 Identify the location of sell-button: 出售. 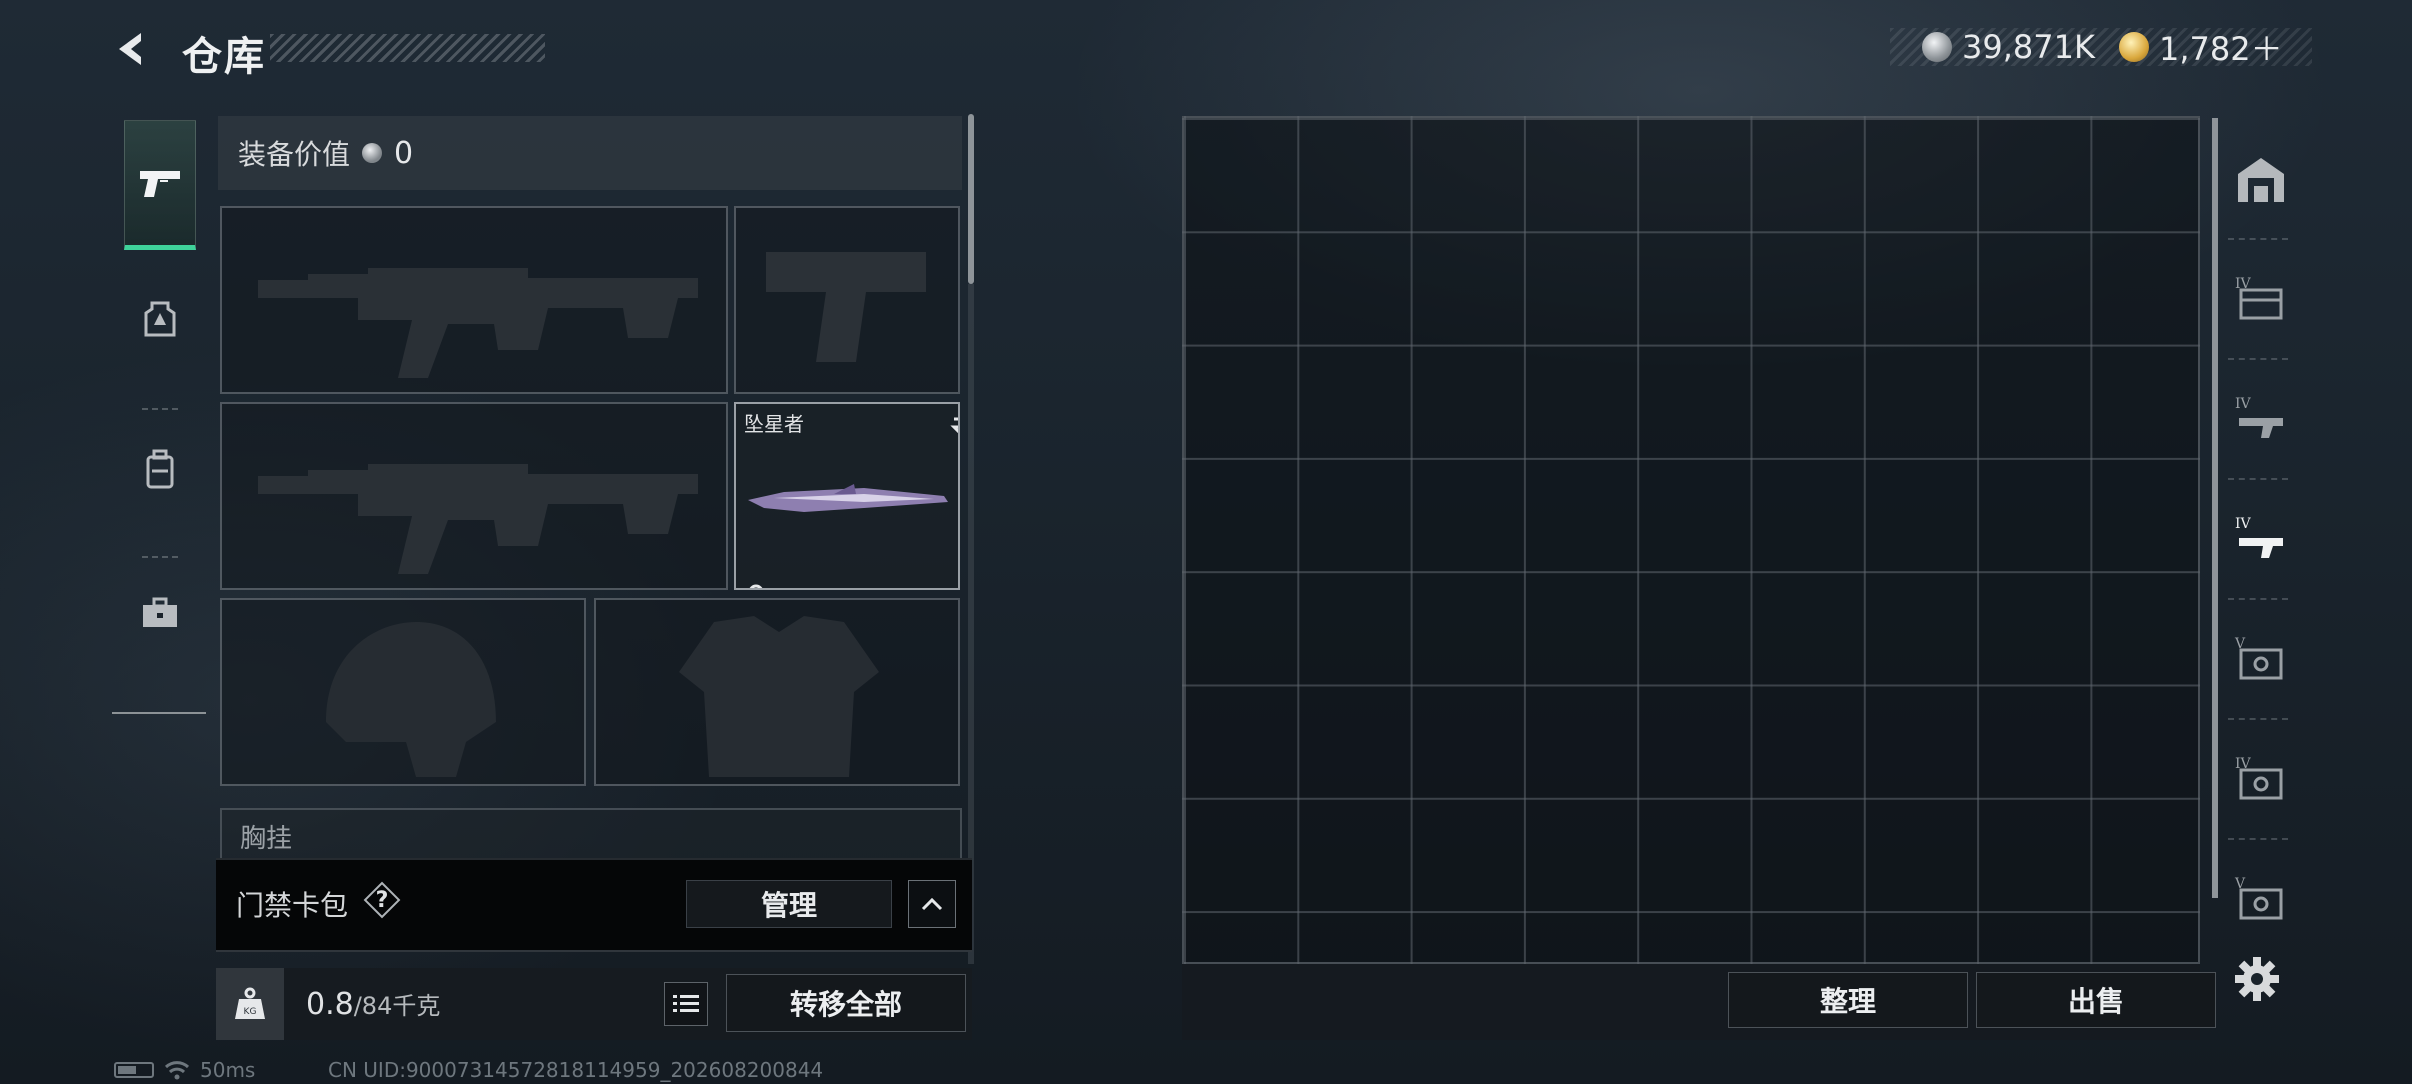
(2096, 1000).